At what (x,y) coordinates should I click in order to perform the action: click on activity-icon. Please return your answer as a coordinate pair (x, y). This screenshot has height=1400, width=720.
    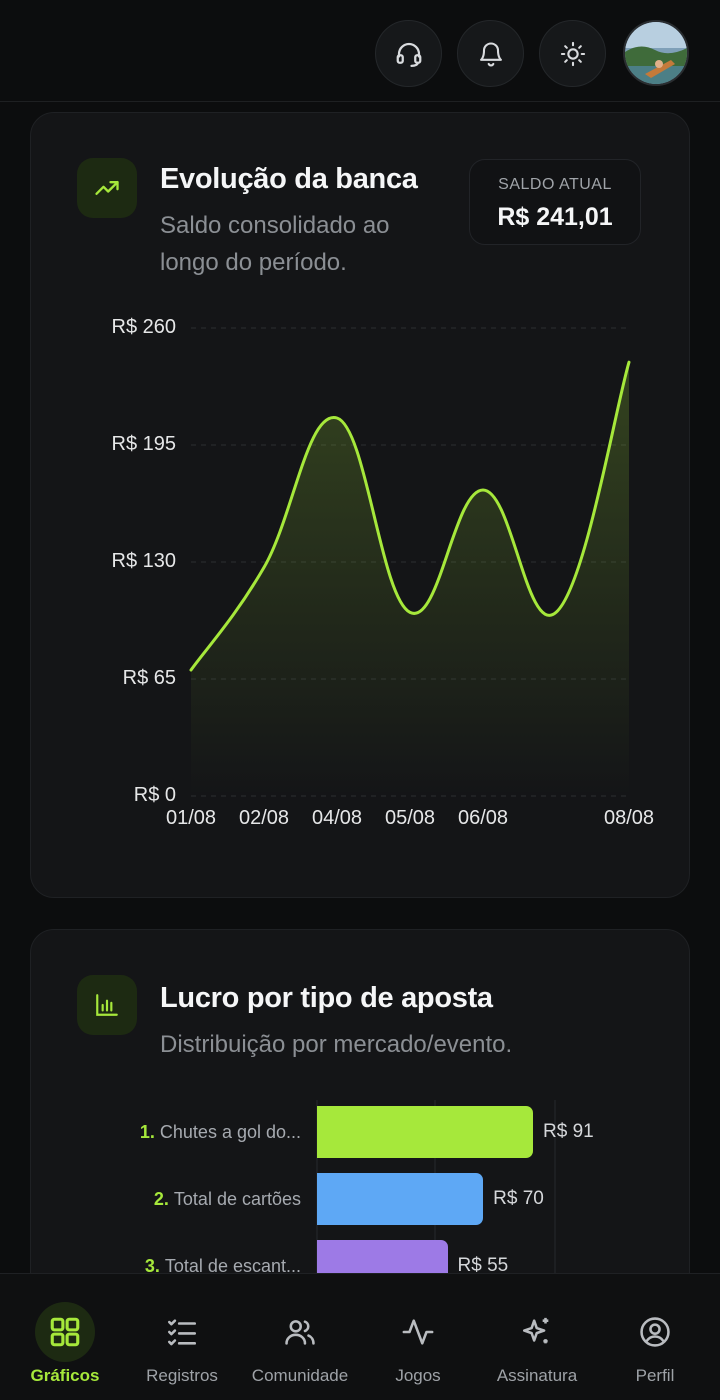
    Looking at the image, I should click on (418, 1332).